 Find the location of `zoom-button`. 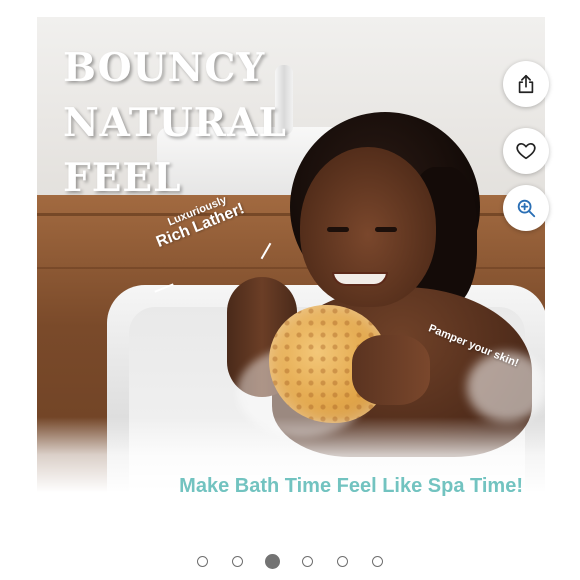

zoom-button is located at coordinates (526, 208).